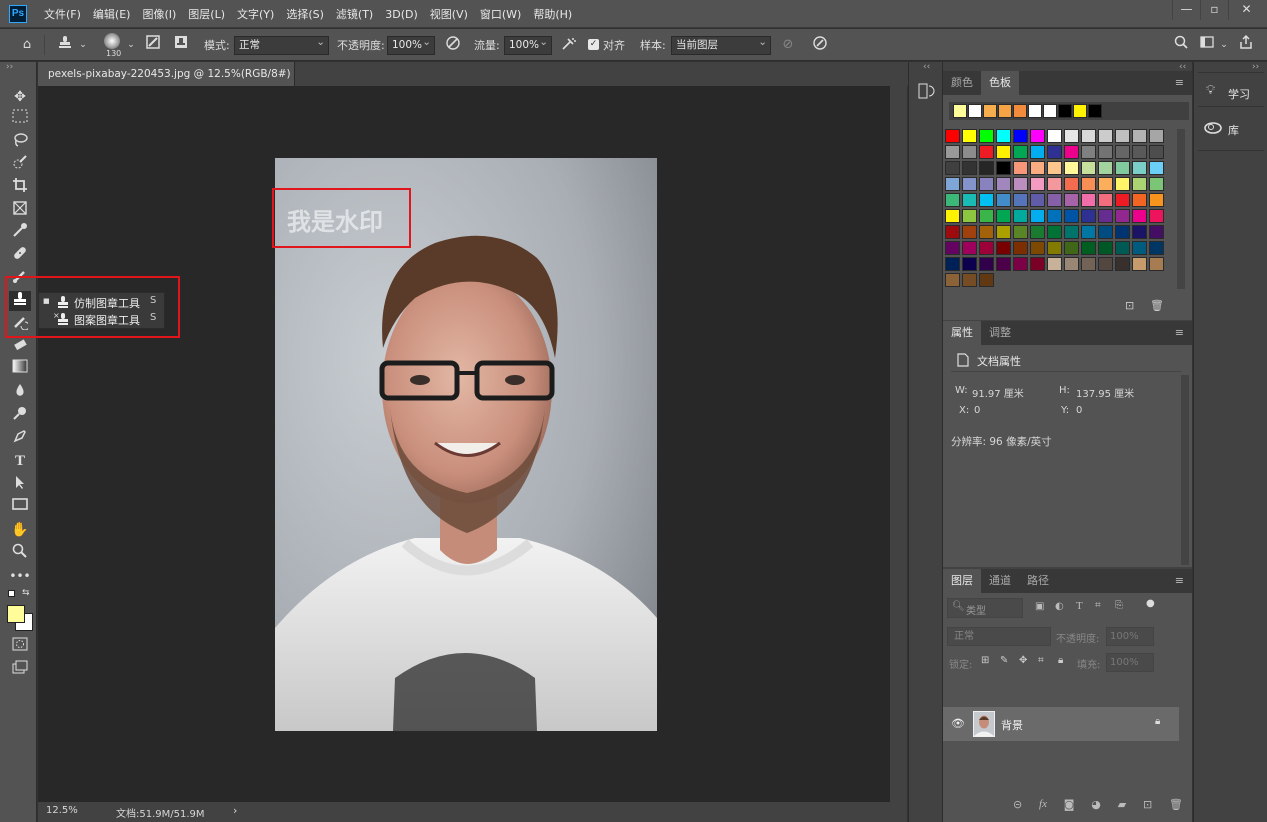 The width and height of the screenshot is (1267, 822). I want to click on eraser-tool-icon, so click(20, 347).